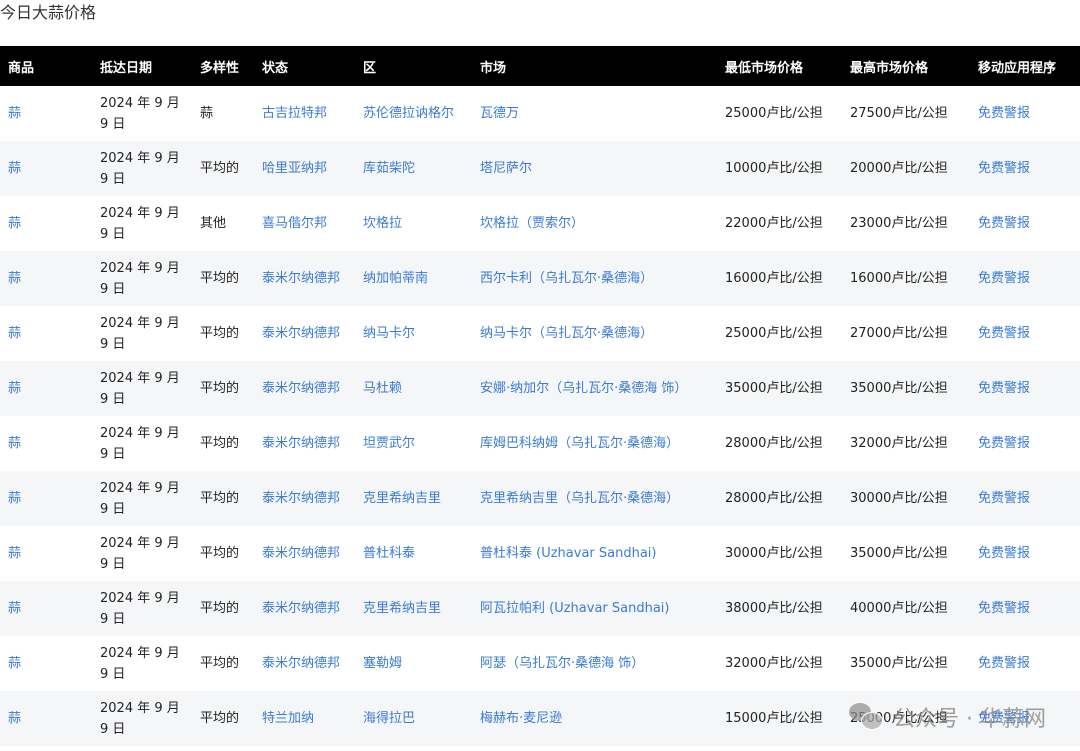 This screenshot has width=1080, height=751. Describe the element at coordinates (566, 333) in the screenshot. I see `market-link: 纳马卡尔（乌扎瓦尔·桑德海）` at that location.